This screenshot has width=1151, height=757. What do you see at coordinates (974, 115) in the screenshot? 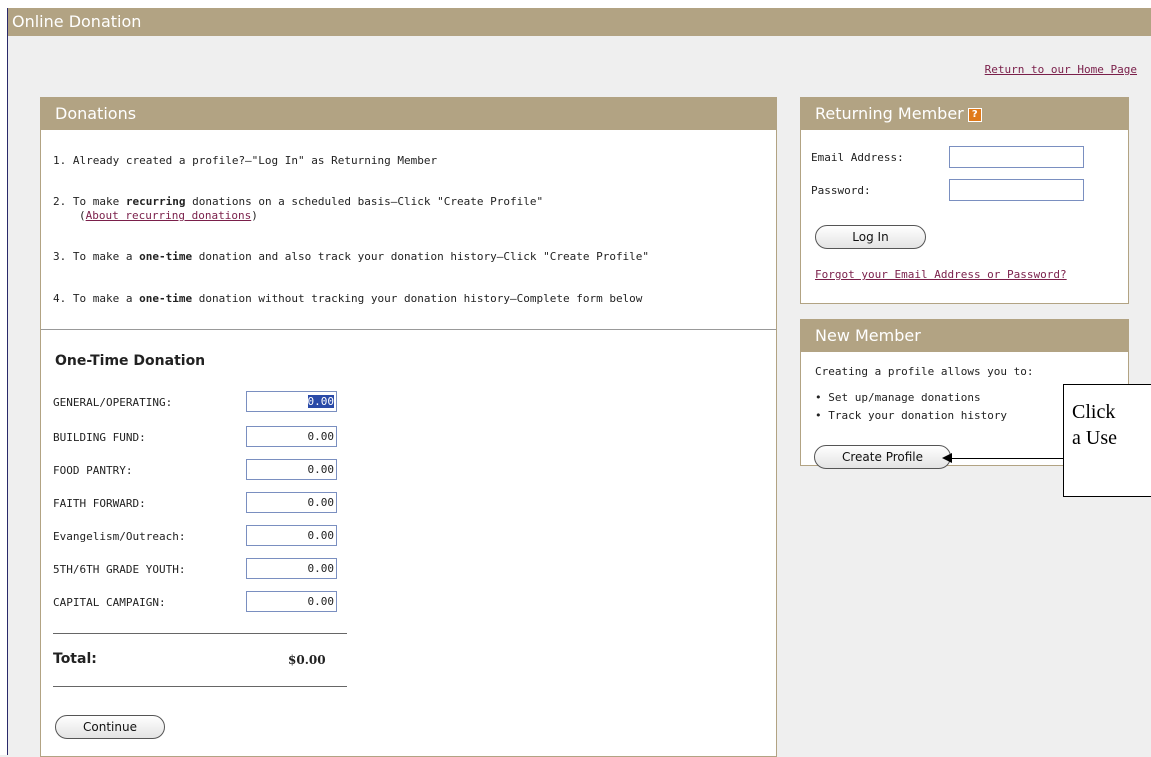
I see `help-icon: ?` at bounding box center [974, 115].